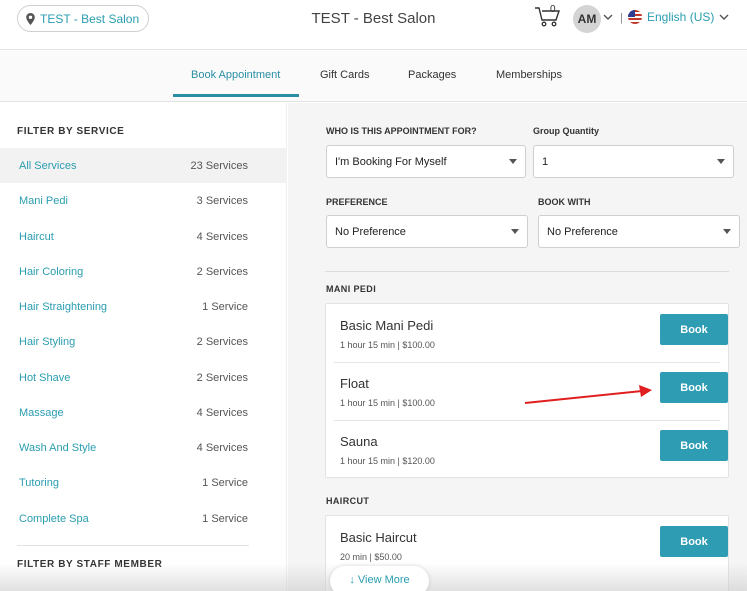 Image resolution: width=747 pixels, height=591 pixels. What do you see at coordinates (143, 377) in the screenshot?
I see `sidebar-item-hot-shave: Hot Shave 2 Services` at bounding box center [143, 377].